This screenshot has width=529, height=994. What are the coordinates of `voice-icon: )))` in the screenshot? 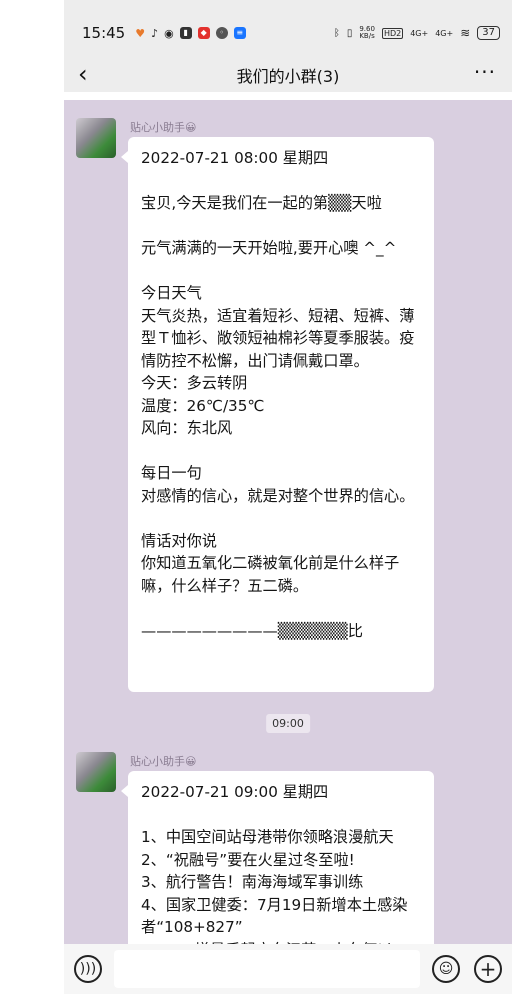 It's located at (88, 969).